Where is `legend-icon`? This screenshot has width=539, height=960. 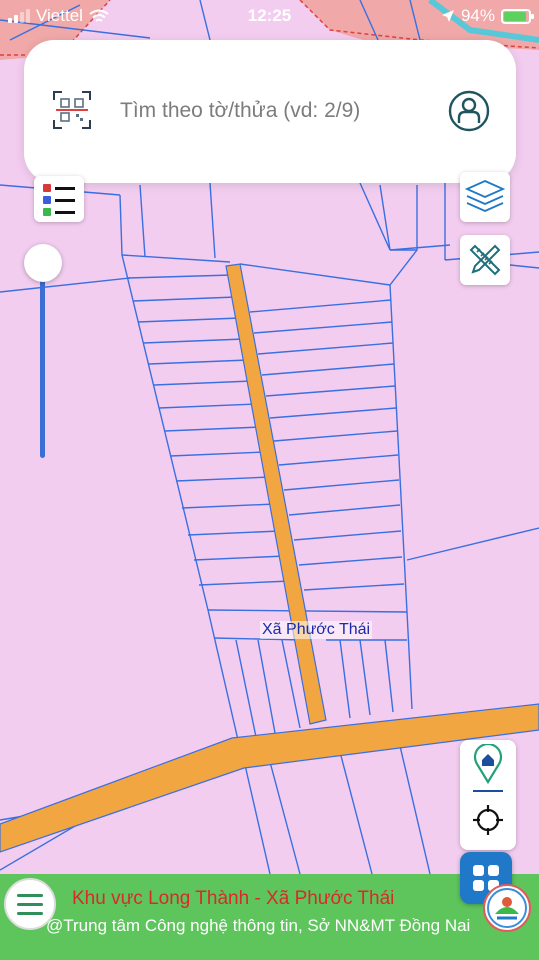 legend-icon is located at coordinates (59, 200).